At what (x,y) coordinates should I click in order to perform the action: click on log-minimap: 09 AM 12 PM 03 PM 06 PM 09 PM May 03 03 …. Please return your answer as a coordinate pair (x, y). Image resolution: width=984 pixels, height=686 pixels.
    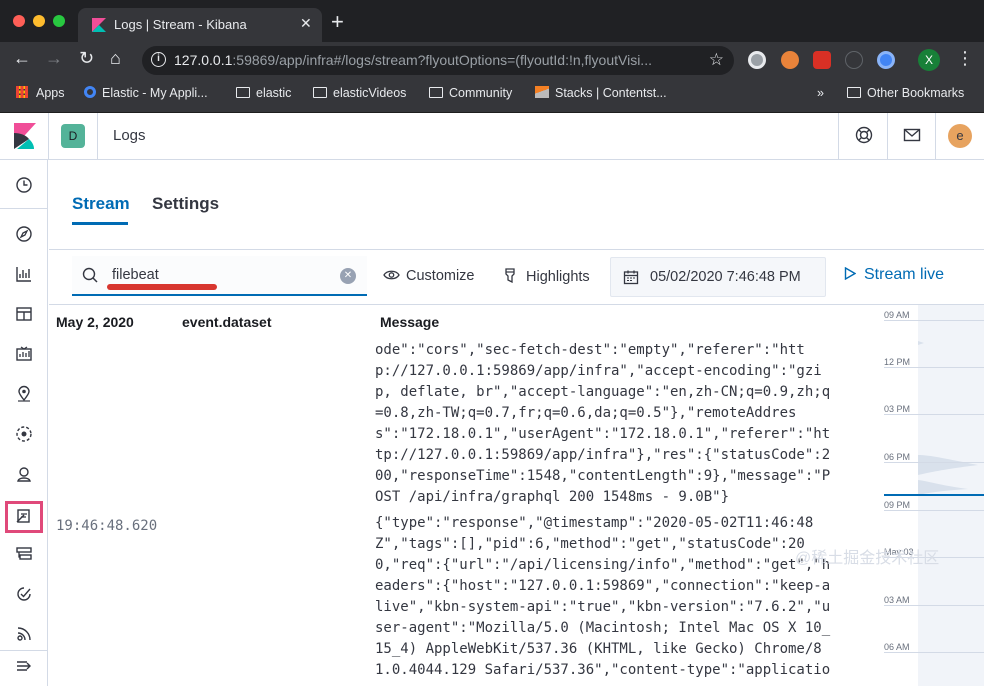
    Looking at the image, I should click on (934, 495).